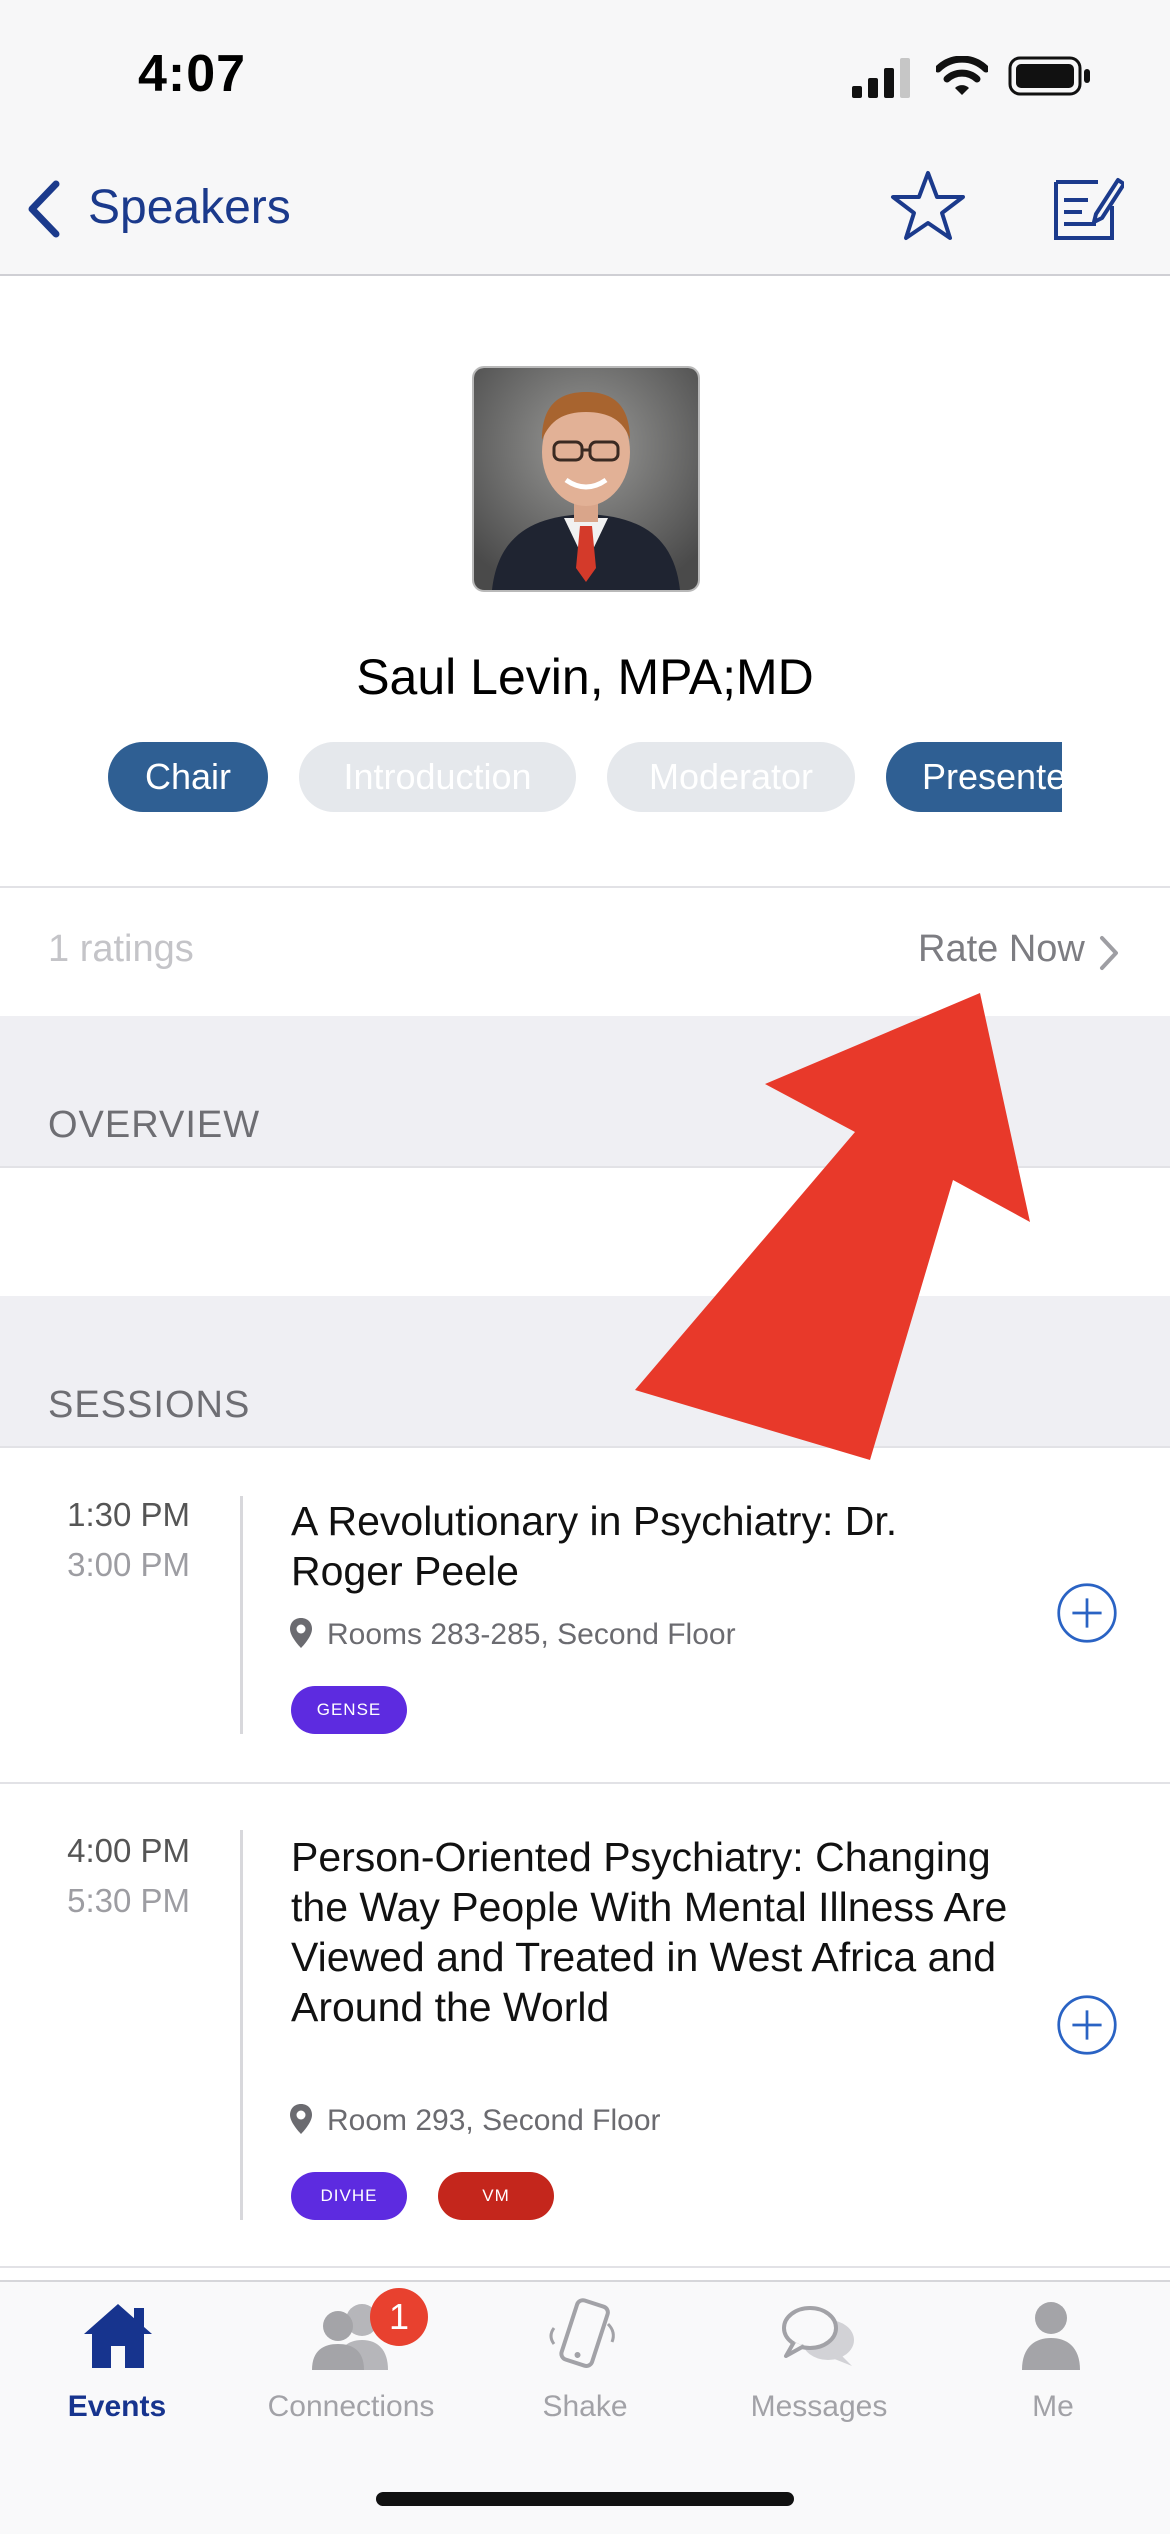  Describe the element at coordinates (117, 2407) in the screenshot. I see `tab-events: Events` at that location.